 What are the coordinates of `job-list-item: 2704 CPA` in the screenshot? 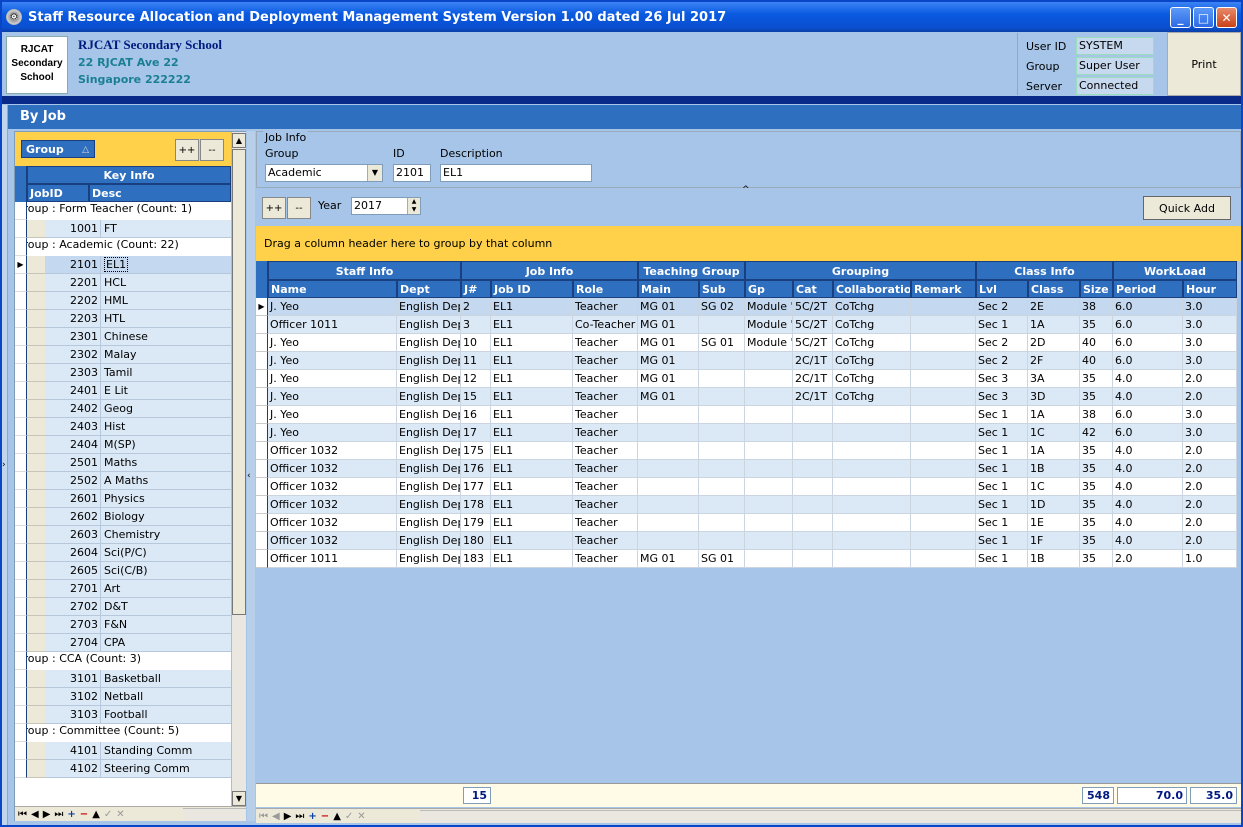 It's located at (123, 643).